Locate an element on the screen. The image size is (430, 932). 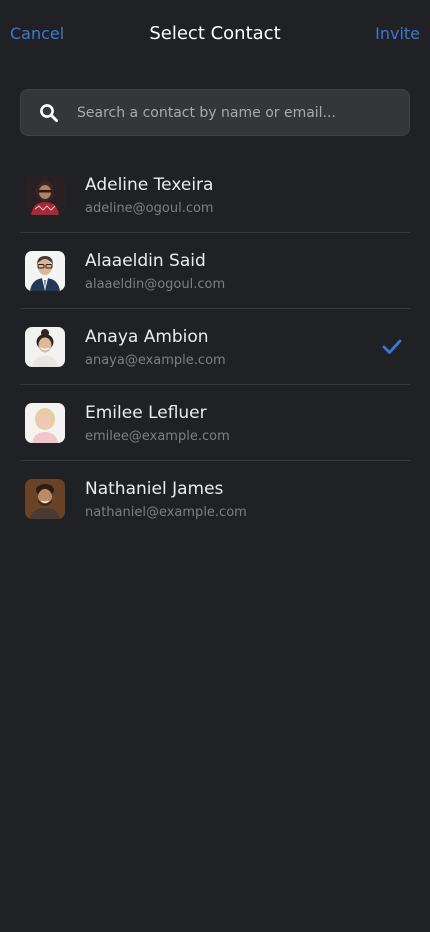
contact-name: Emilee Lefluer is located at coordinates (146, 413).